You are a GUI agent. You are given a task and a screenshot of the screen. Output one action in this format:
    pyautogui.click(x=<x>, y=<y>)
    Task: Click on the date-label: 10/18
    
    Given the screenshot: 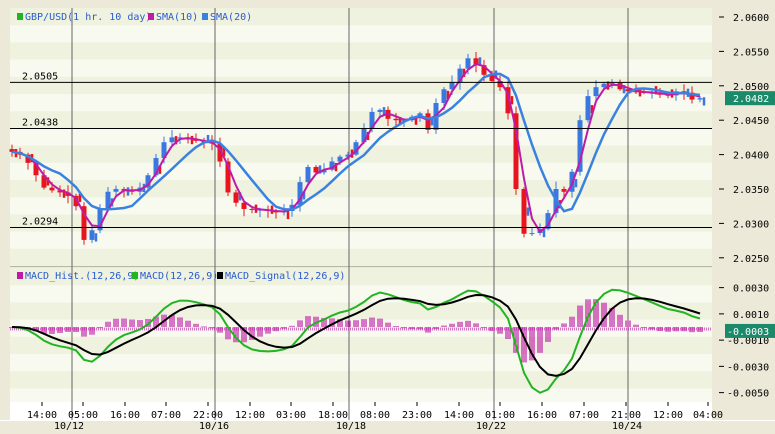 What is the action you would take?
    pyautogui.click(x=351, y=426)
    